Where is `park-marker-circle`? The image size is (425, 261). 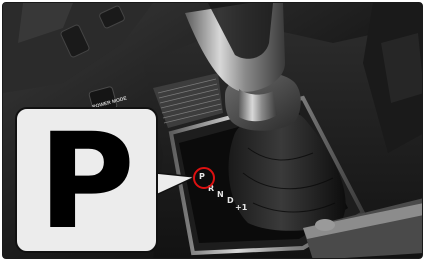
park-marker-circle is located at coordinates (204, 178).